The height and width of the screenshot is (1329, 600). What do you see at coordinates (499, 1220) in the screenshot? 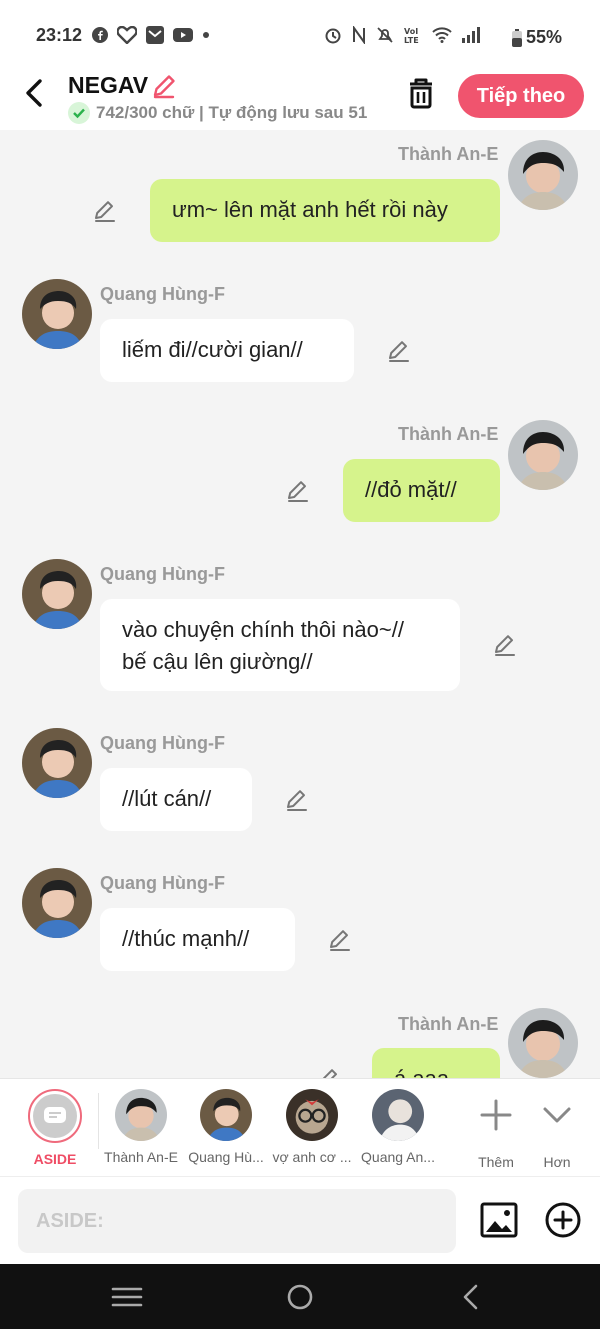
I see `image-icon` at bounding box center [499, 1220].